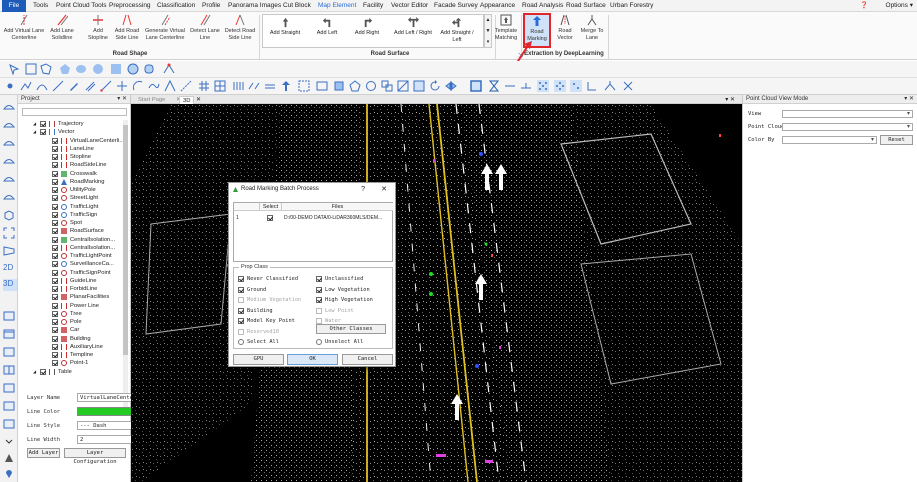  What do you see at coordinates (130, 6) in the screenshot?
I see `menu-preprocessing: Preprocessing` at bounding box center [130, 6].